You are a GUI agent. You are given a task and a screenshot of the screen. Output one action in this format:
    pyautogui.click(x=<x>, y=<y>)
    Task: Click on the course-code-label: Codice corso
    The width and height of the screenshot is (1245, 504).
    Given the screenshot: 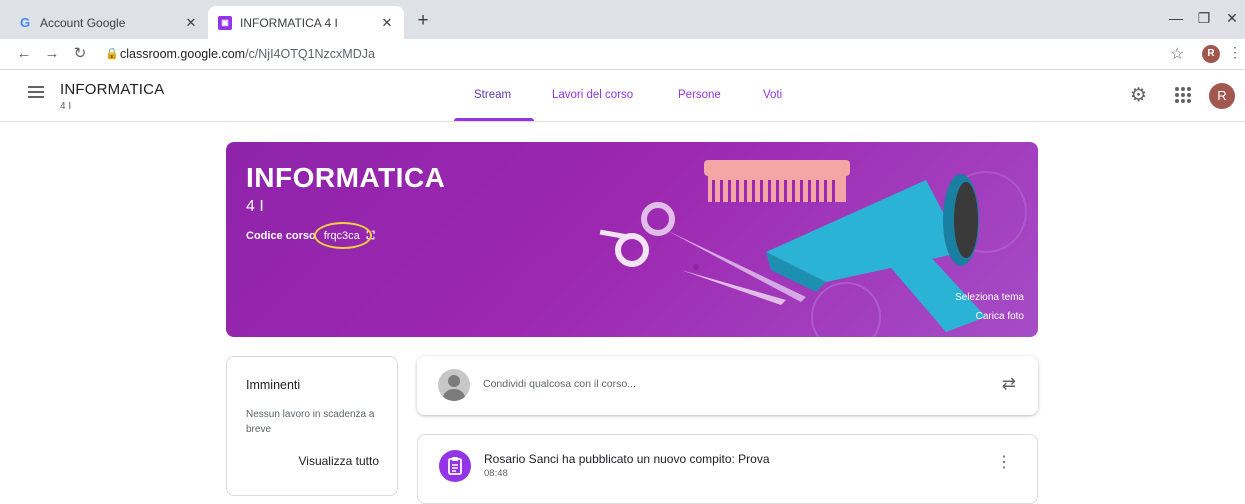 What is the action you would take?
    pyautogui.click(x=281, y=236)
    